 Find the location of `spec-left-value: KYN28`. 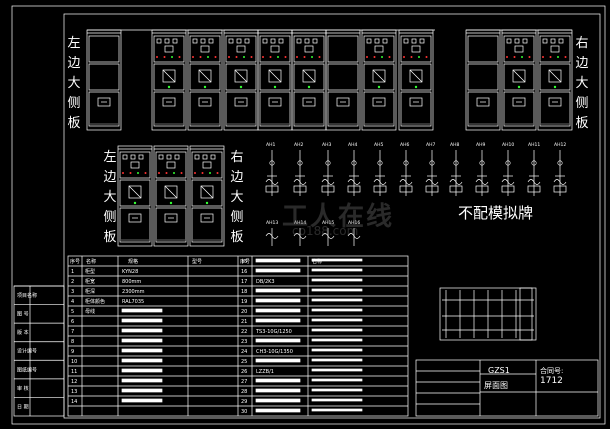

spec-left-value: KYN28 is located at coordinates (130, 272).